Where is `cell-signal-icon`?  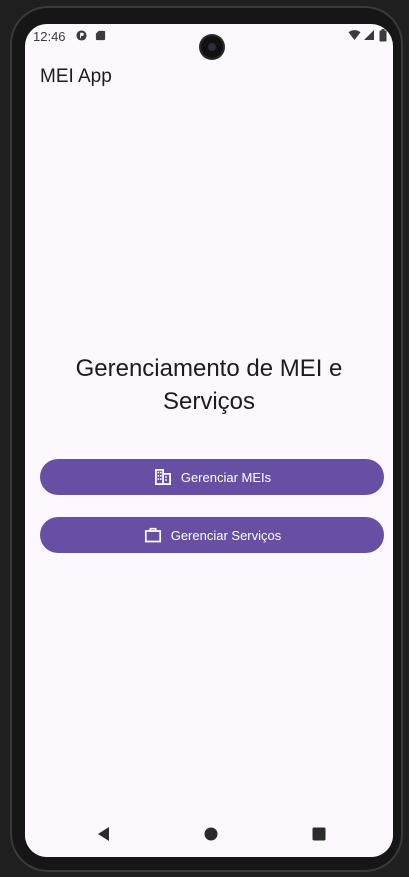 cell-signal-icon is located at coordinates (369, 35).